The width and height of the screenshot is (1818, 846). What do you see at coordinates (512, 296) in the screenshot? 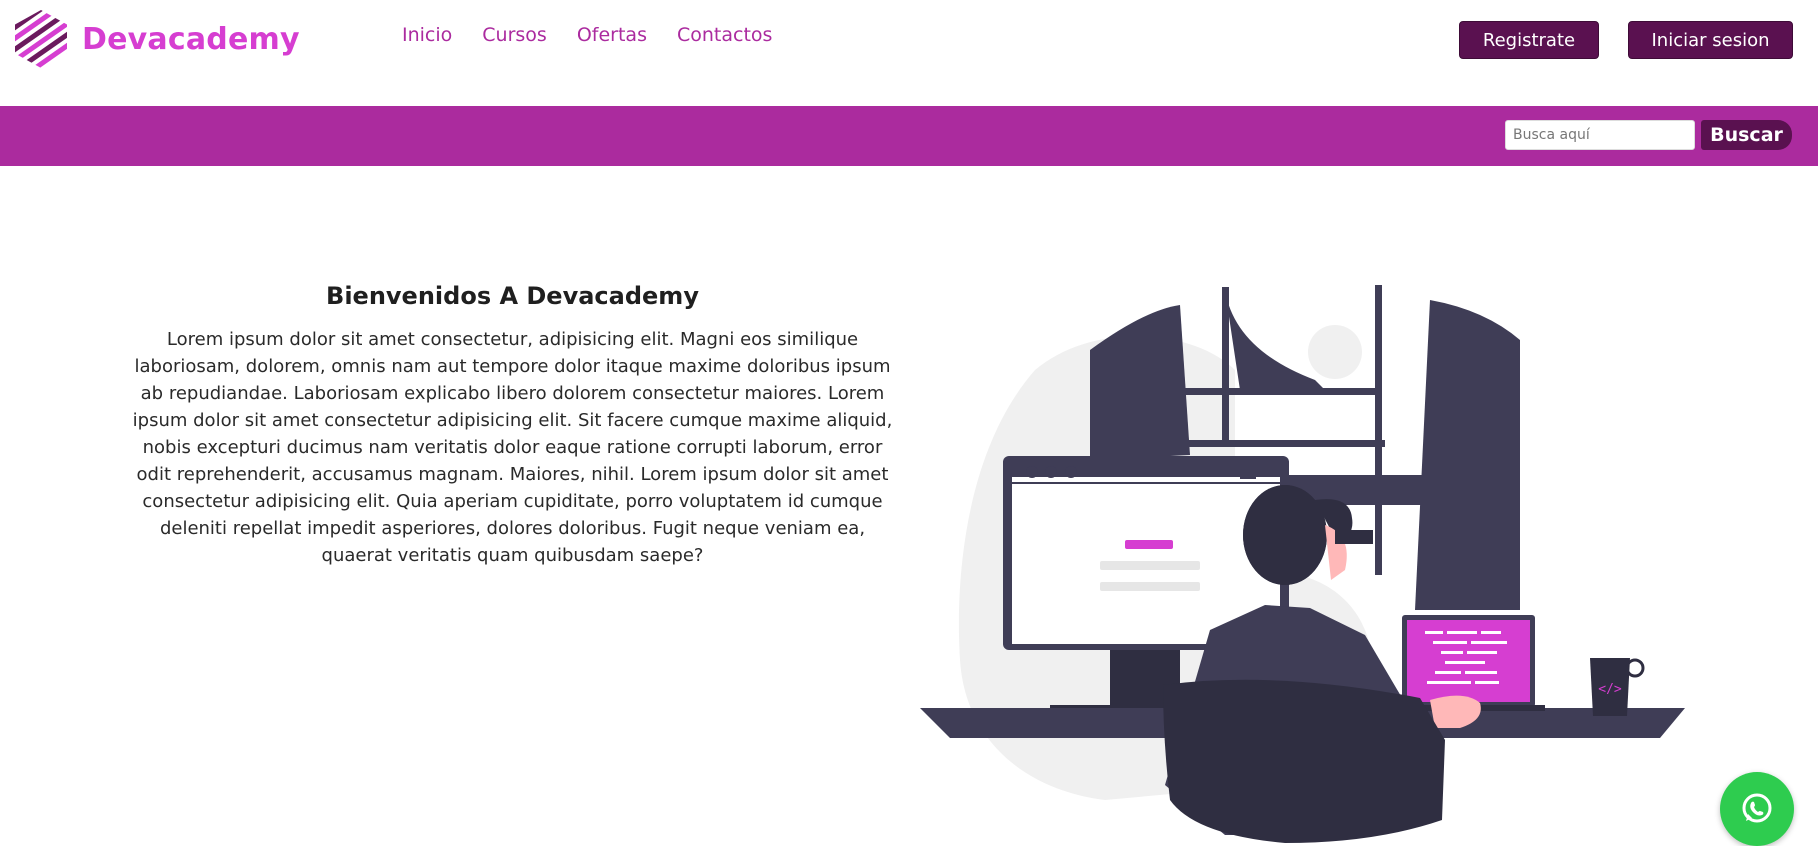
I see `hero-title: Bienvenidos A Devacademy` at bounding box center [512, 296].